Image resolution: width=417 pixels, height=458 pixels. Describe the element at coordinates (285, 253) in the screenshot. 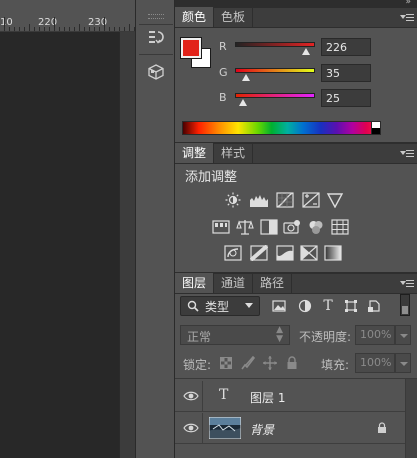

I see `threshold-icon` at that location.